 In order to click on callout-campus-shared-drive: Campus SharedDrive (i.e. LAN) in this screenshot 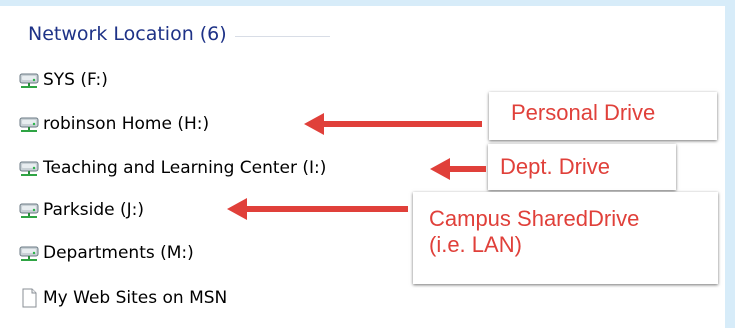, I will do `click(565, 238)`.